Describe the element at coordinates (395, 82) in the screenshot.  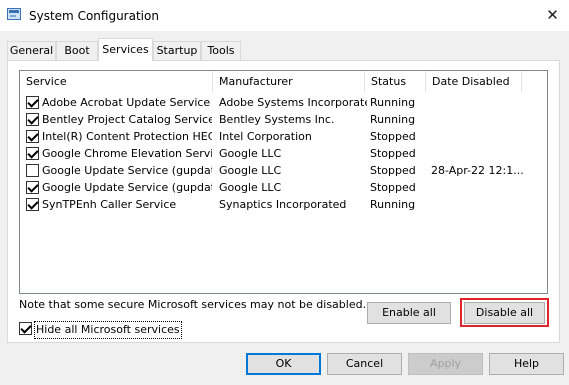
I see `column-header-status: Status` at that location.